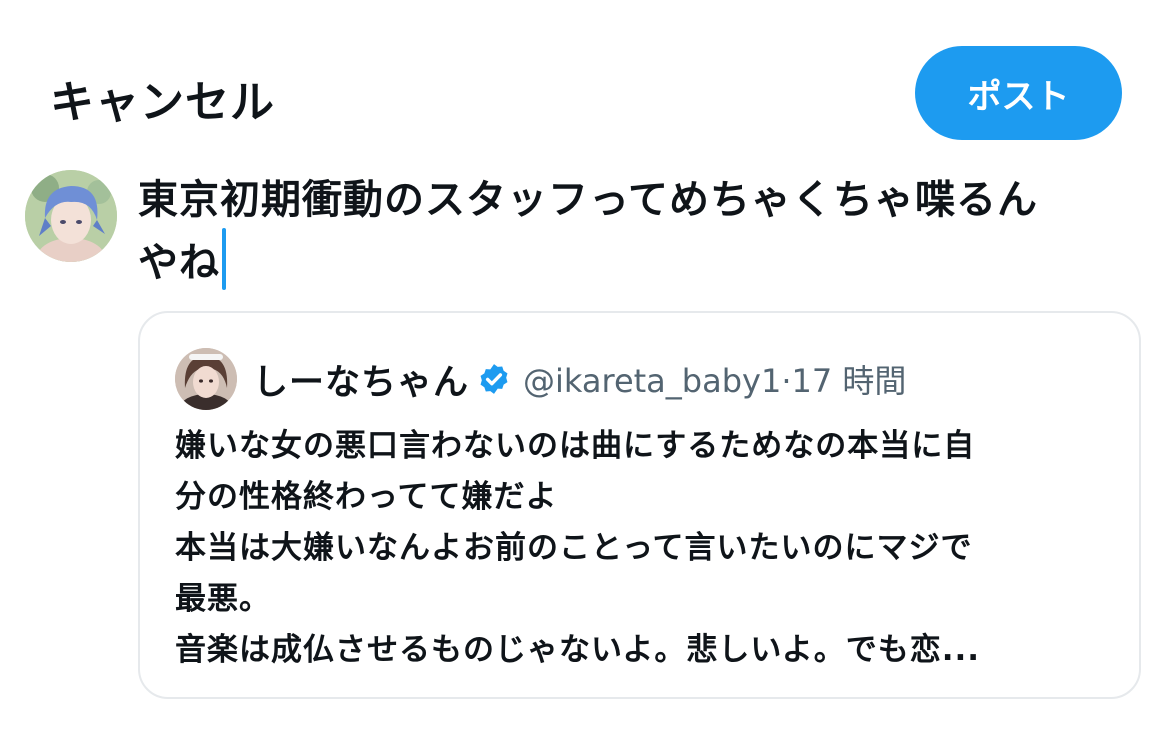 The image size is (1170, 752). I want to click on verified-badge-icon, so click(494, 379).